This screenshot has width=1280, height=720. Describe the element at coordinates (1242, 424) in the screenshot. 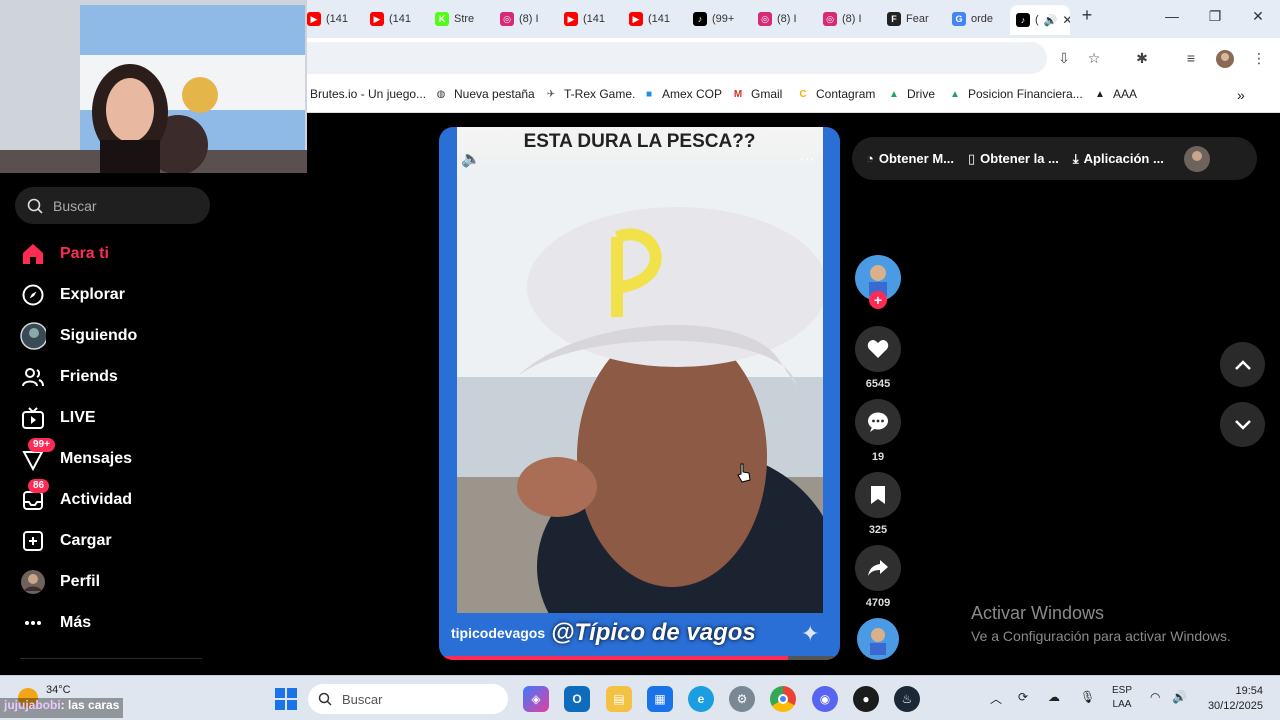

I see `next-video-button` at that location.